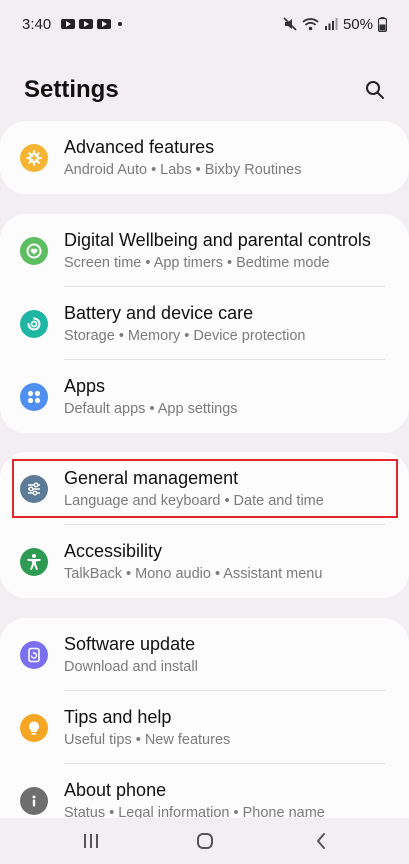  I want to click on wifi-icon, so click(310, 24).